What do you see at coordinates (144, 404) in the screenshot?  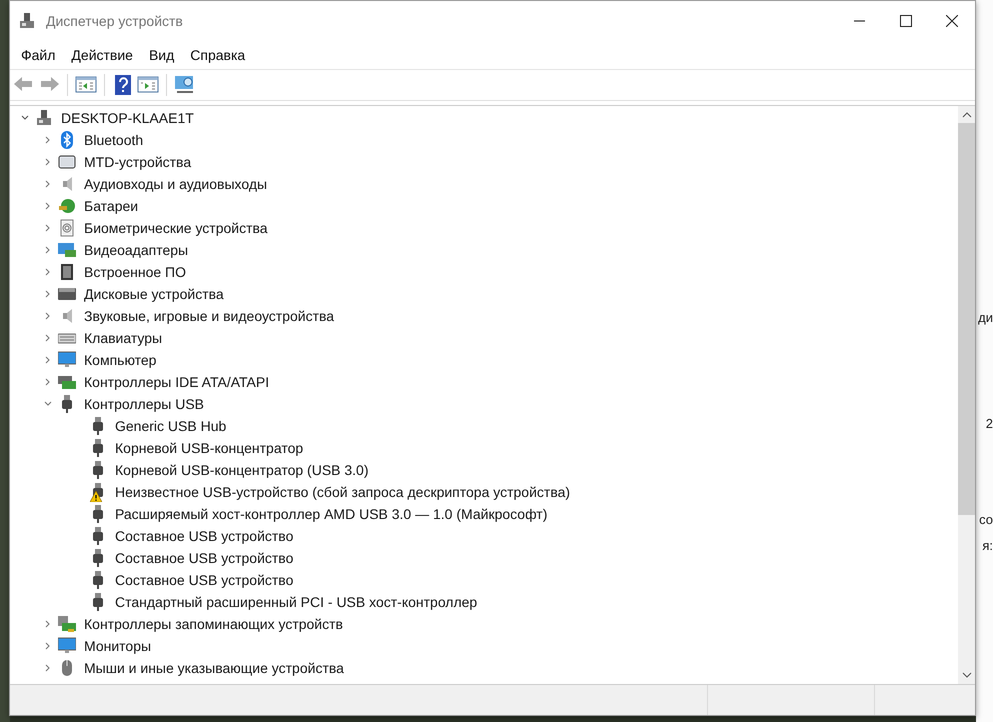 I see `tree-item: Контроллеры USB` at bounding box center [144, 404].